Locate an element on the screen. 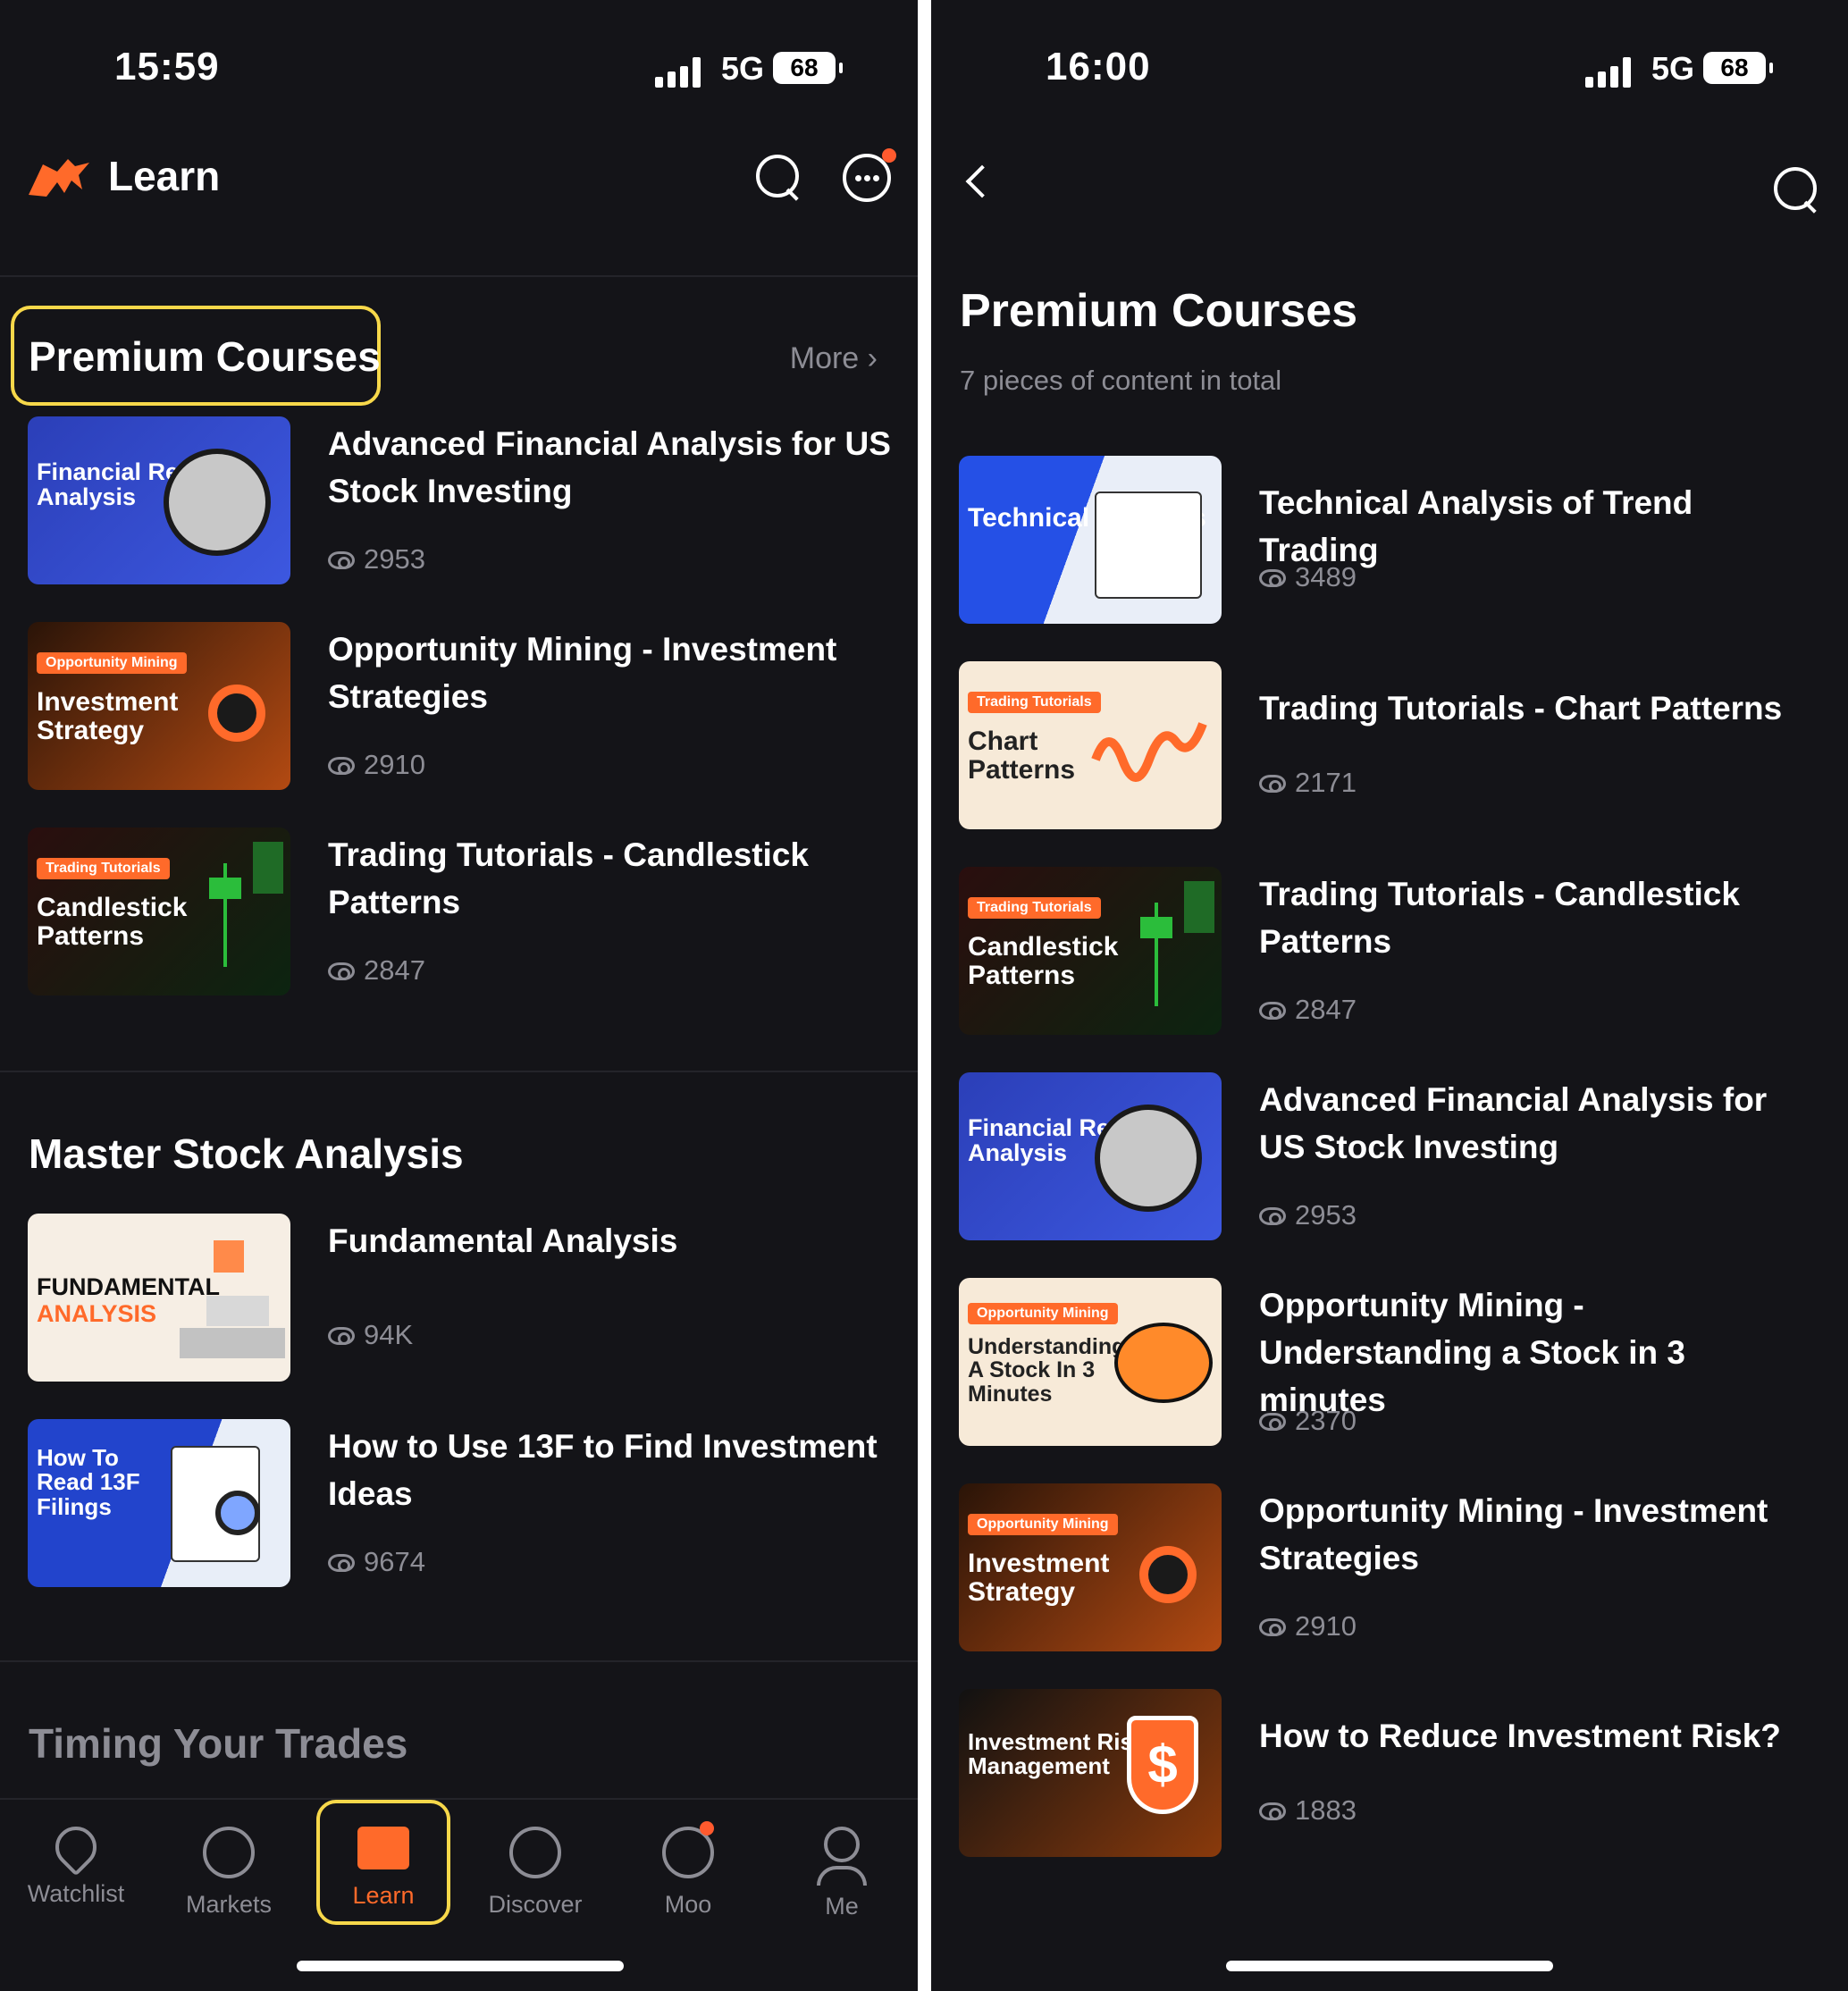 This screenshot has height=1991, width=1848. heart-icon is located at coordinates (75, 1847).